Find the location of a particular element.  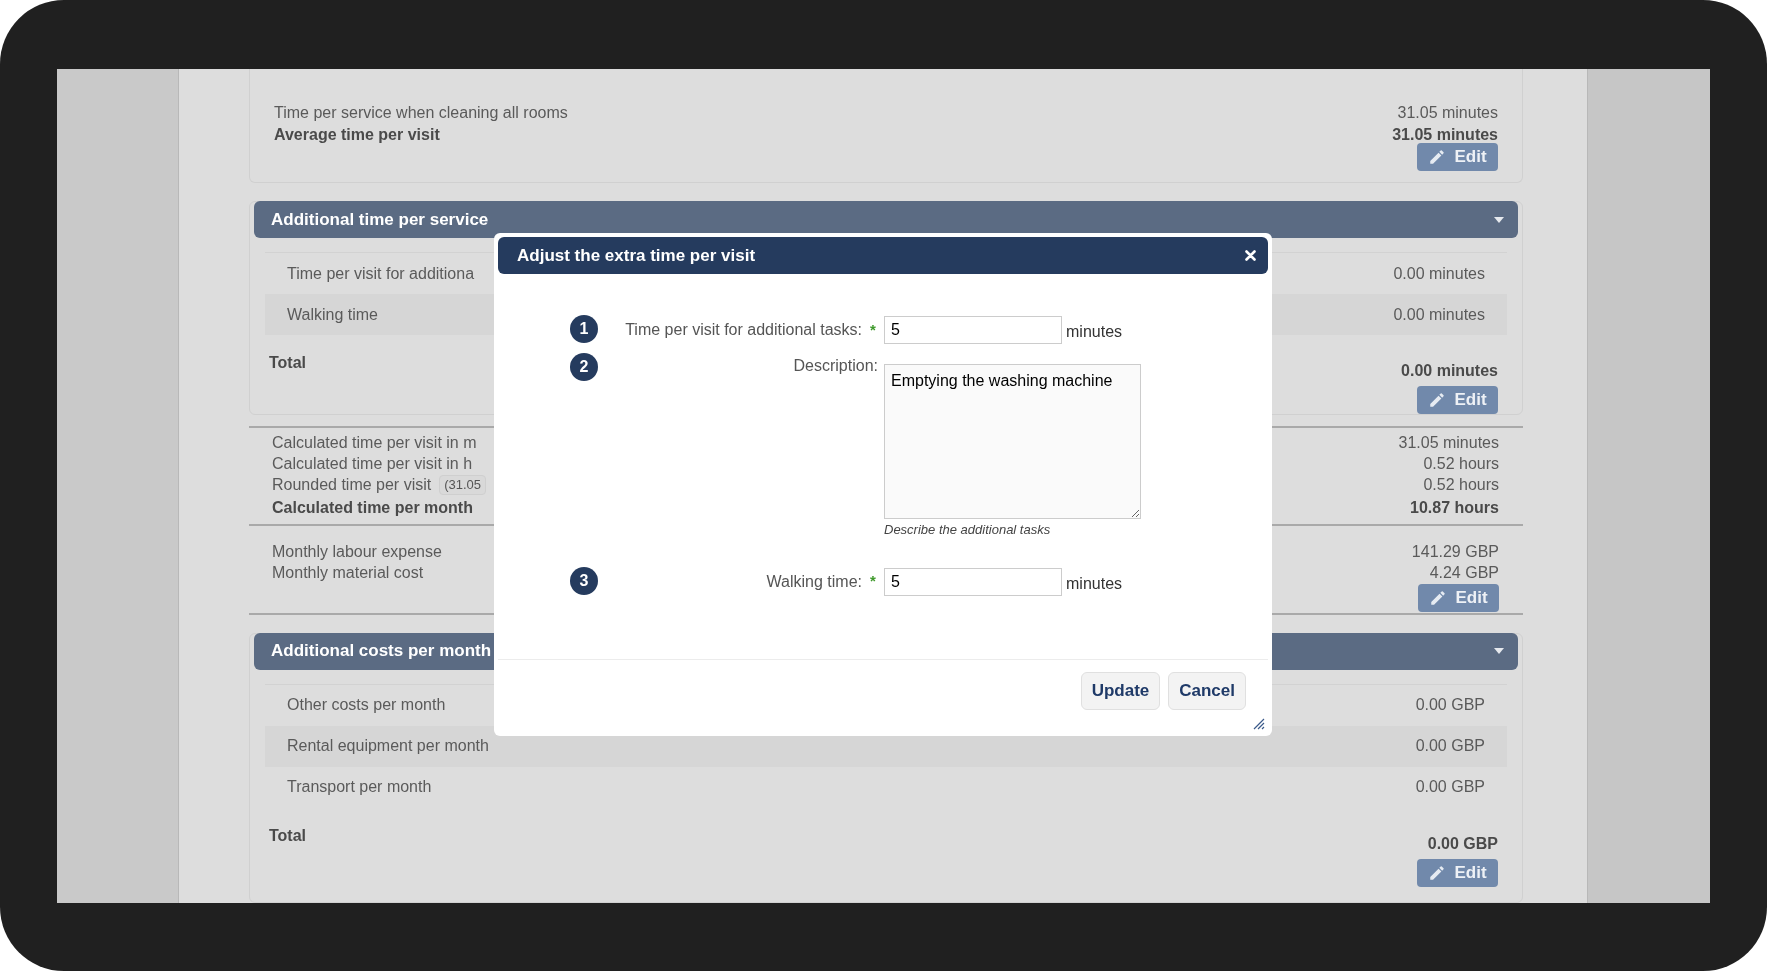

section-title: Additional costs per month is located at coordinates (381, 651).